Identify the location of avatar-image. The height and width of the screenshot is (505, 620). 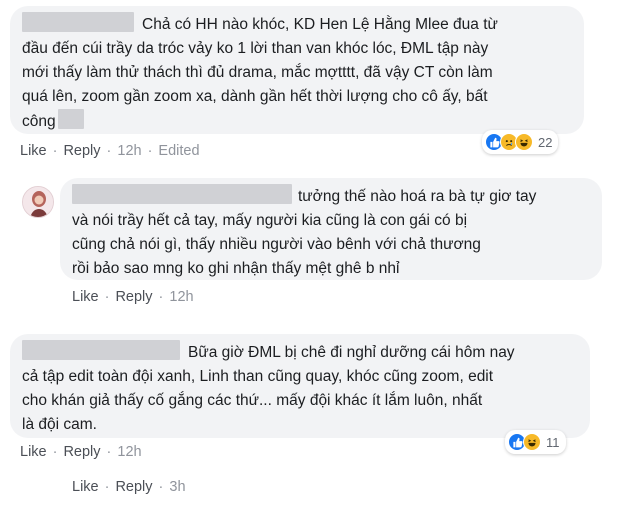
(38, 202).